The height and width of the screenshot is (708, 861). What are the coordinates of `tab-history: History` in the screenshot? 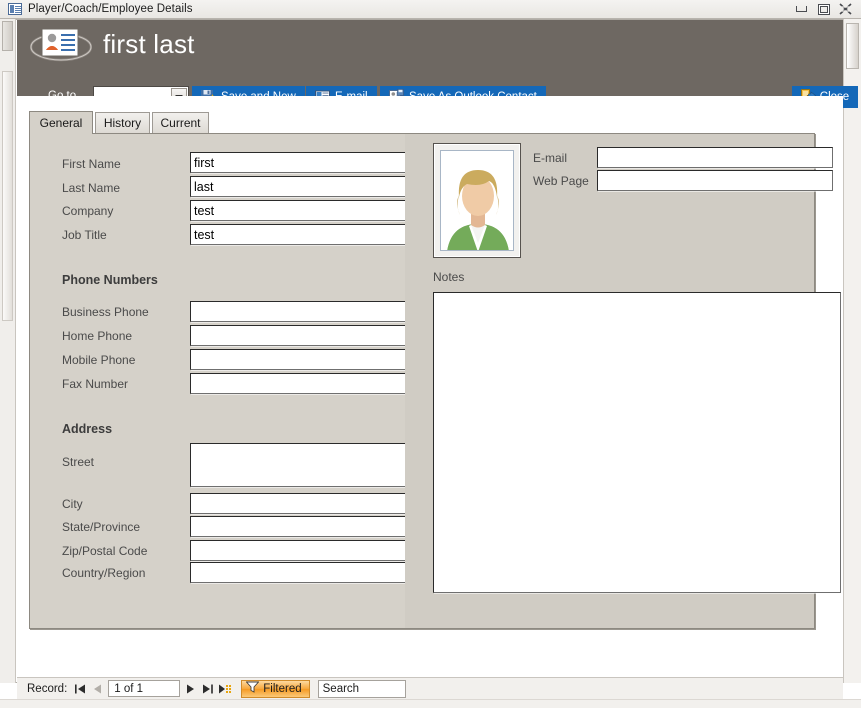 It's located at (122, 122).